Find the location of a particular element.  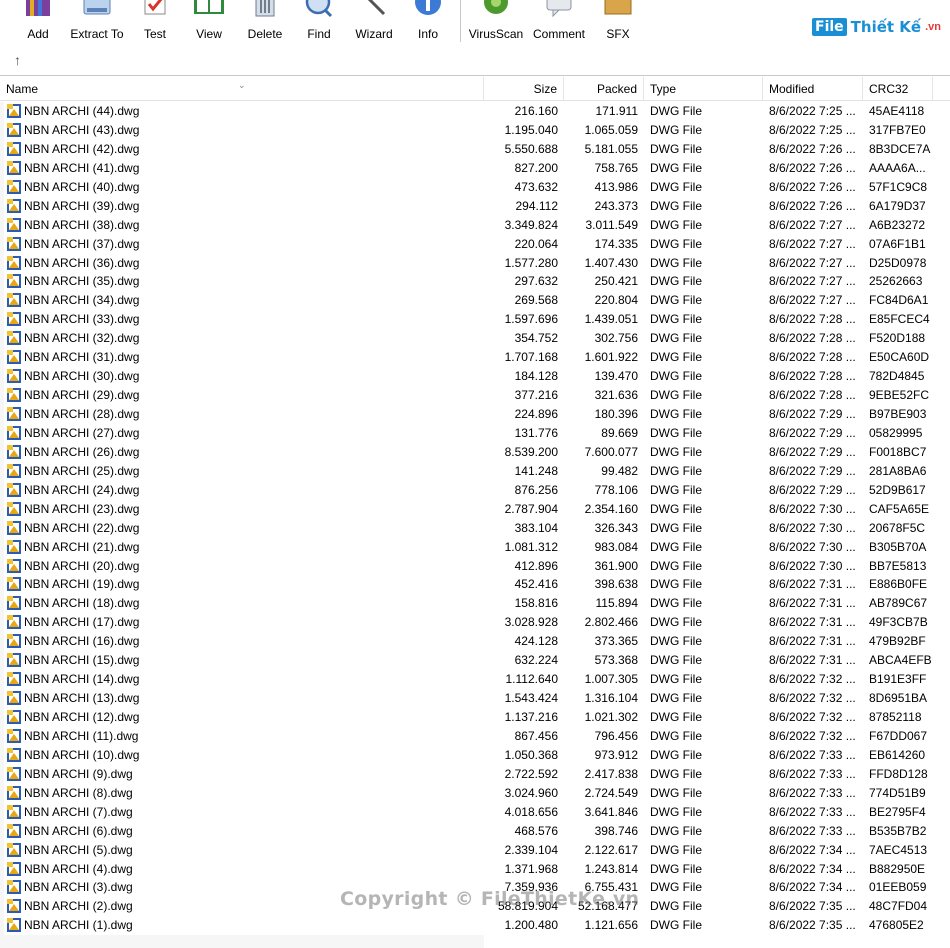

sfx-button: SFX is located at coordinates (618, 23).